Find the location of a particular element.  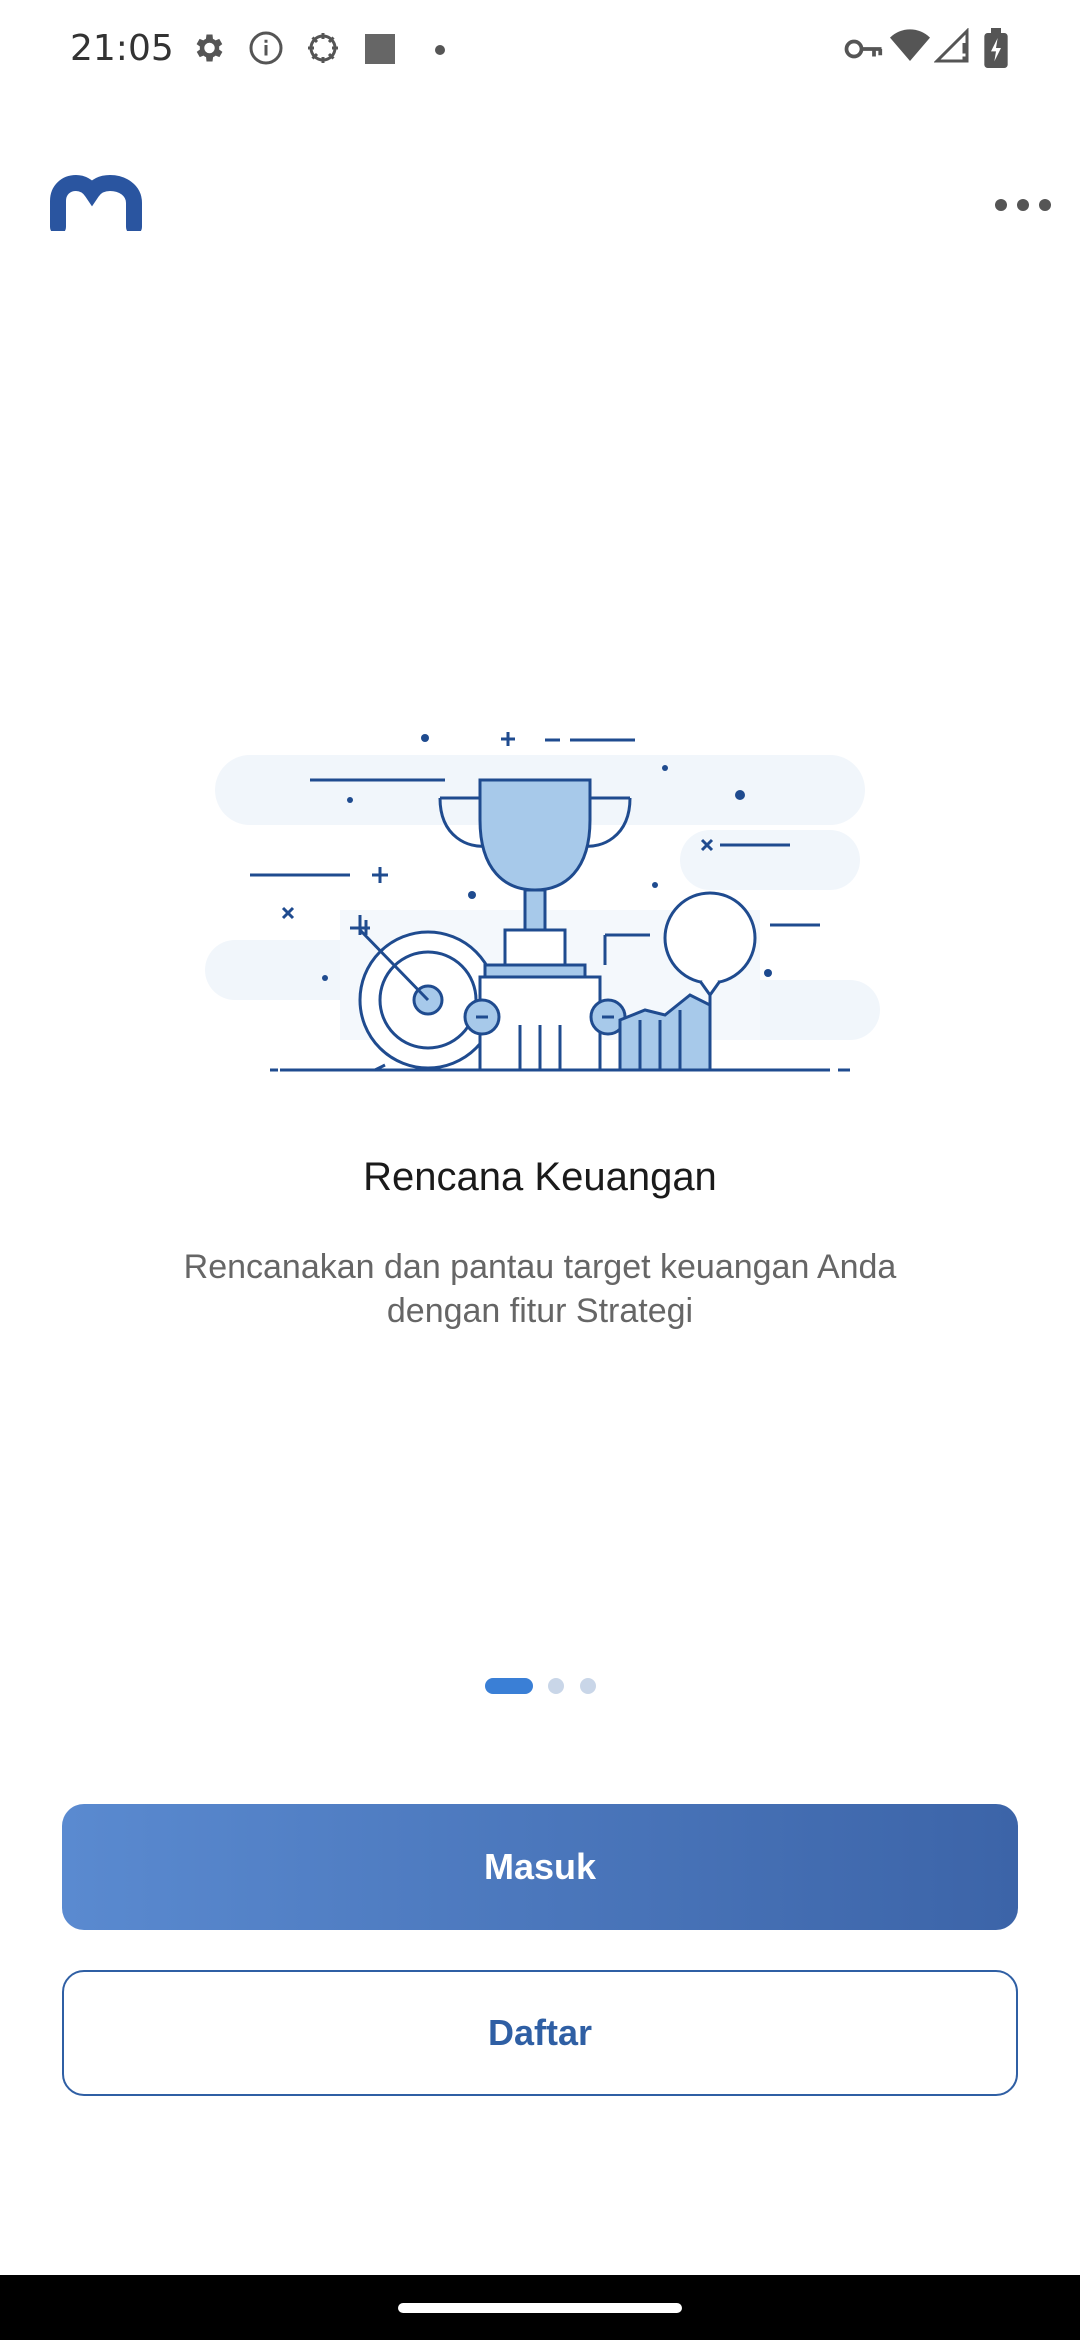

gear-icon is located at coordinates (209, 48).